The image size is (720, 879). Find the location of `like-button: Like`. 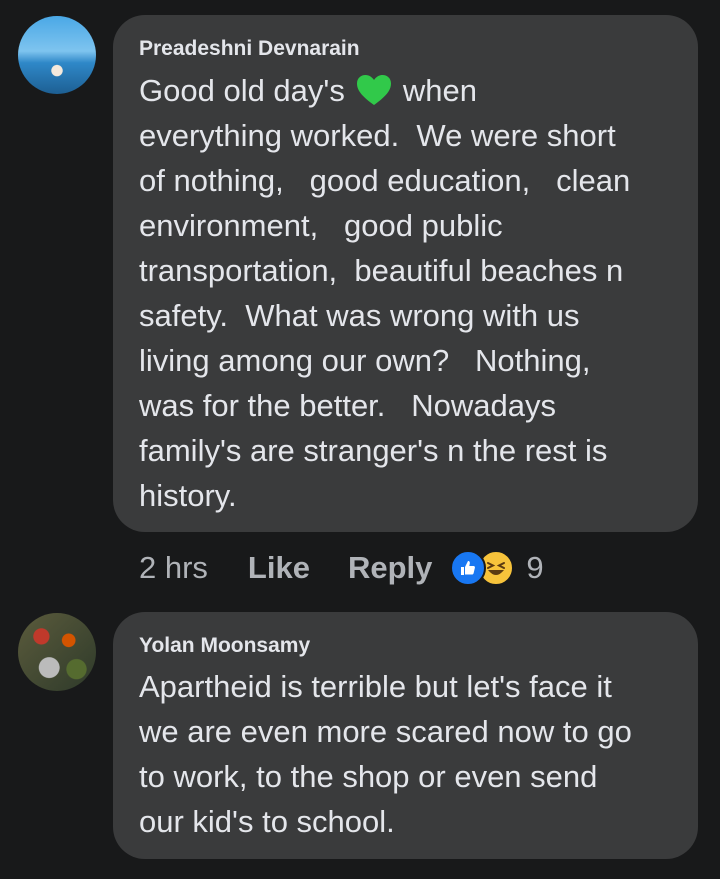

like-button: Like is located at coordinates (279, 568).